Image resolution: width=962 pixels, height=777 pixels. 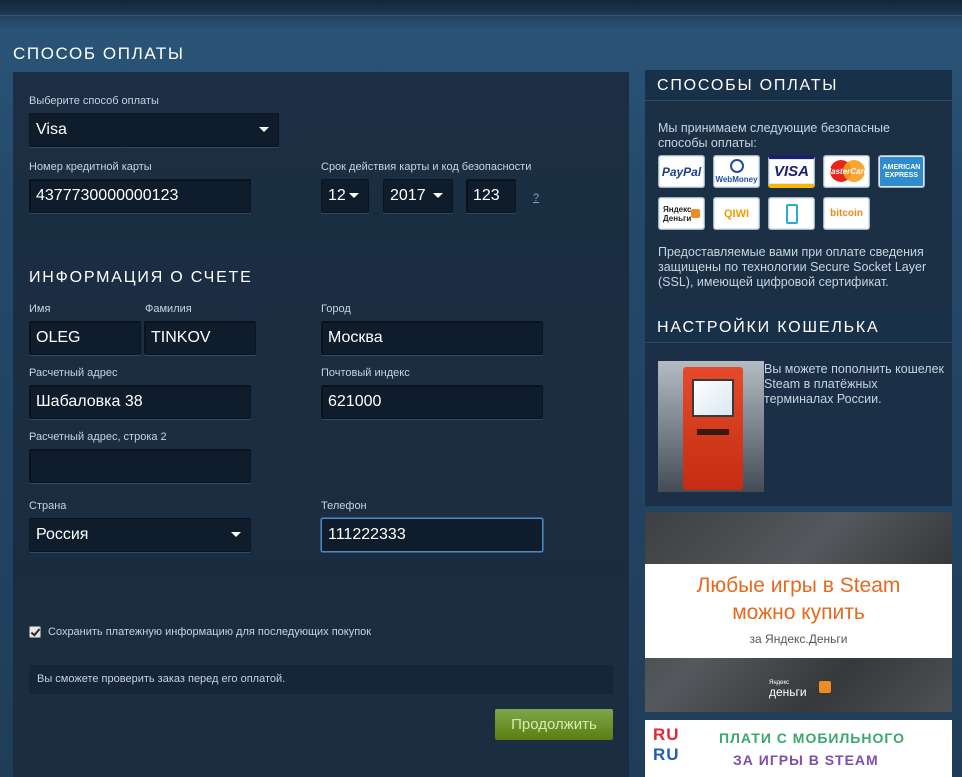 I want to click on top-bar, so click(x=481, y=8).